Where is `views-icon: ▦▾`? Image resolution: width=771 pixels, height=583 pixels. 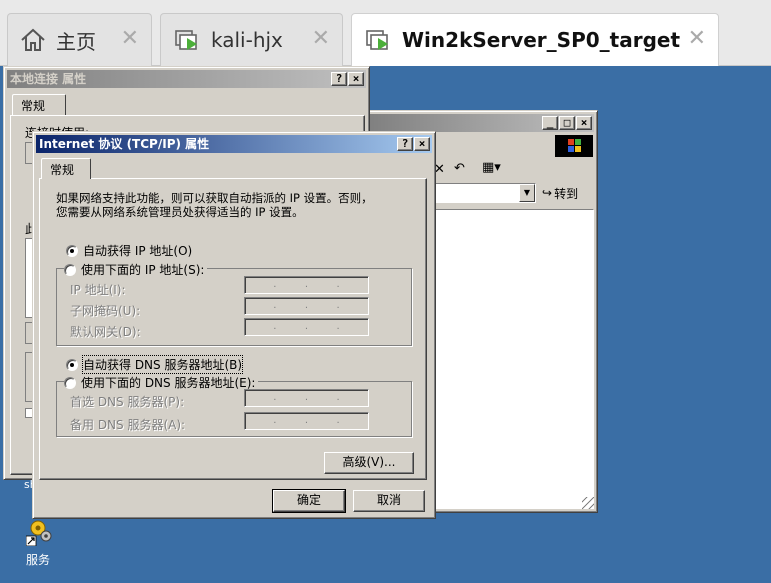
views-icon: ▦▾ is located at coordinates (491, 167).